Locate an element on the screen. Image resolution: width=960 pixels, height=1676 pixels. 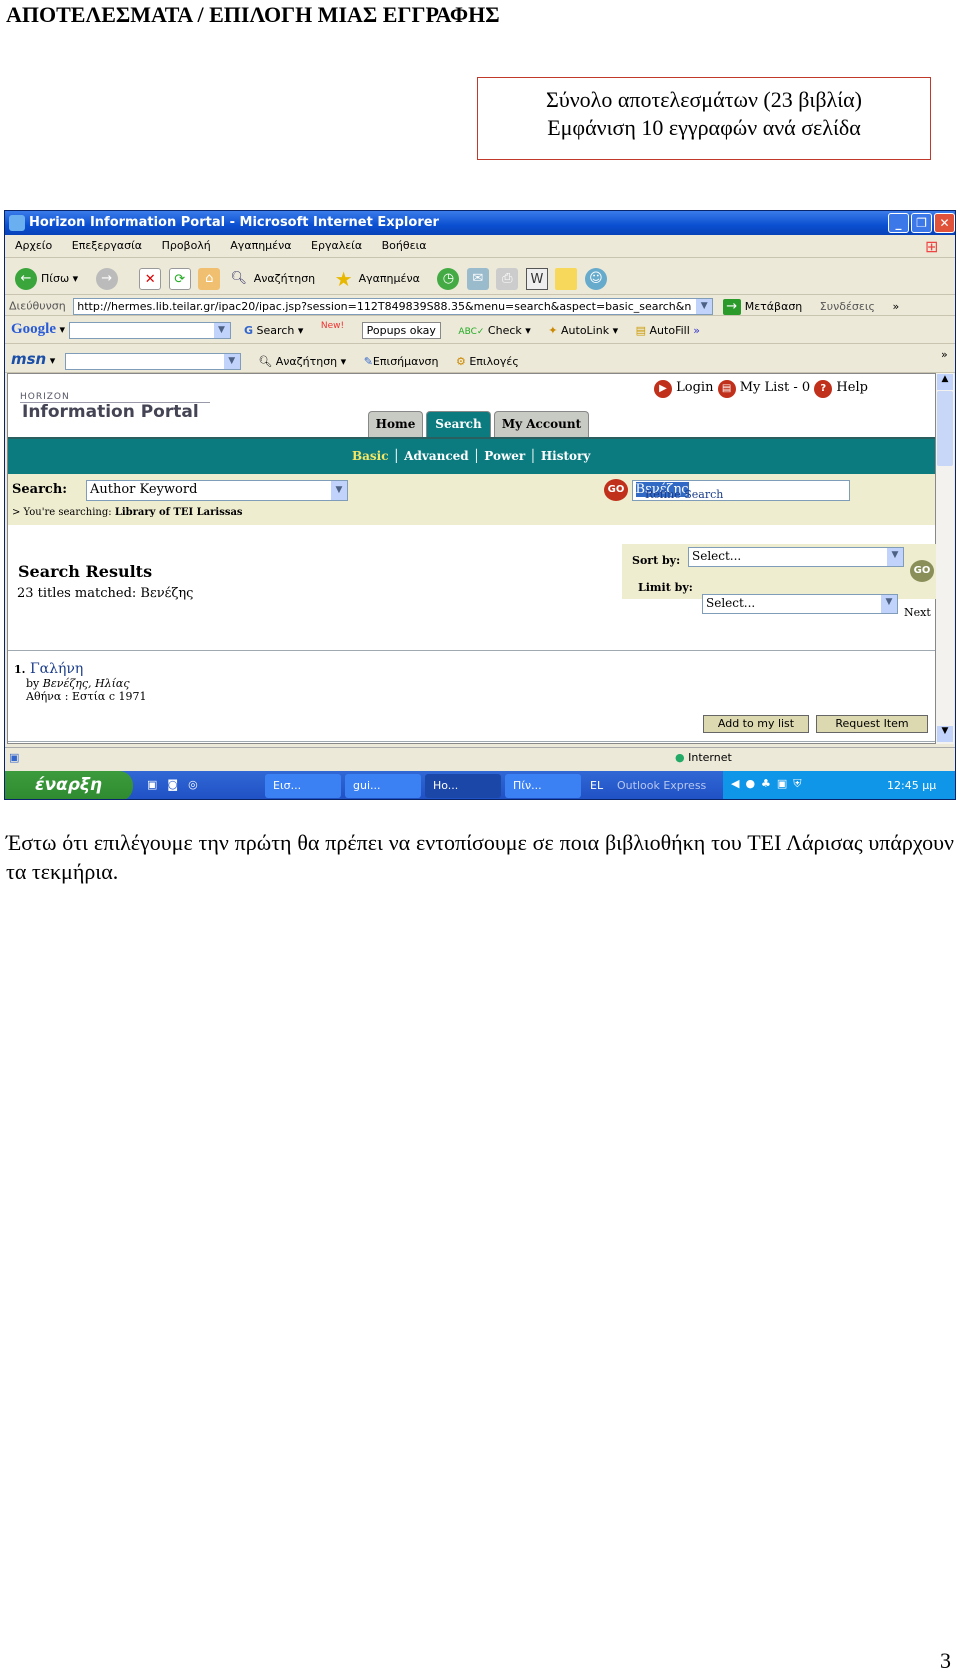
menu-help: Βοήθεια is located at coordinates (404, 245).